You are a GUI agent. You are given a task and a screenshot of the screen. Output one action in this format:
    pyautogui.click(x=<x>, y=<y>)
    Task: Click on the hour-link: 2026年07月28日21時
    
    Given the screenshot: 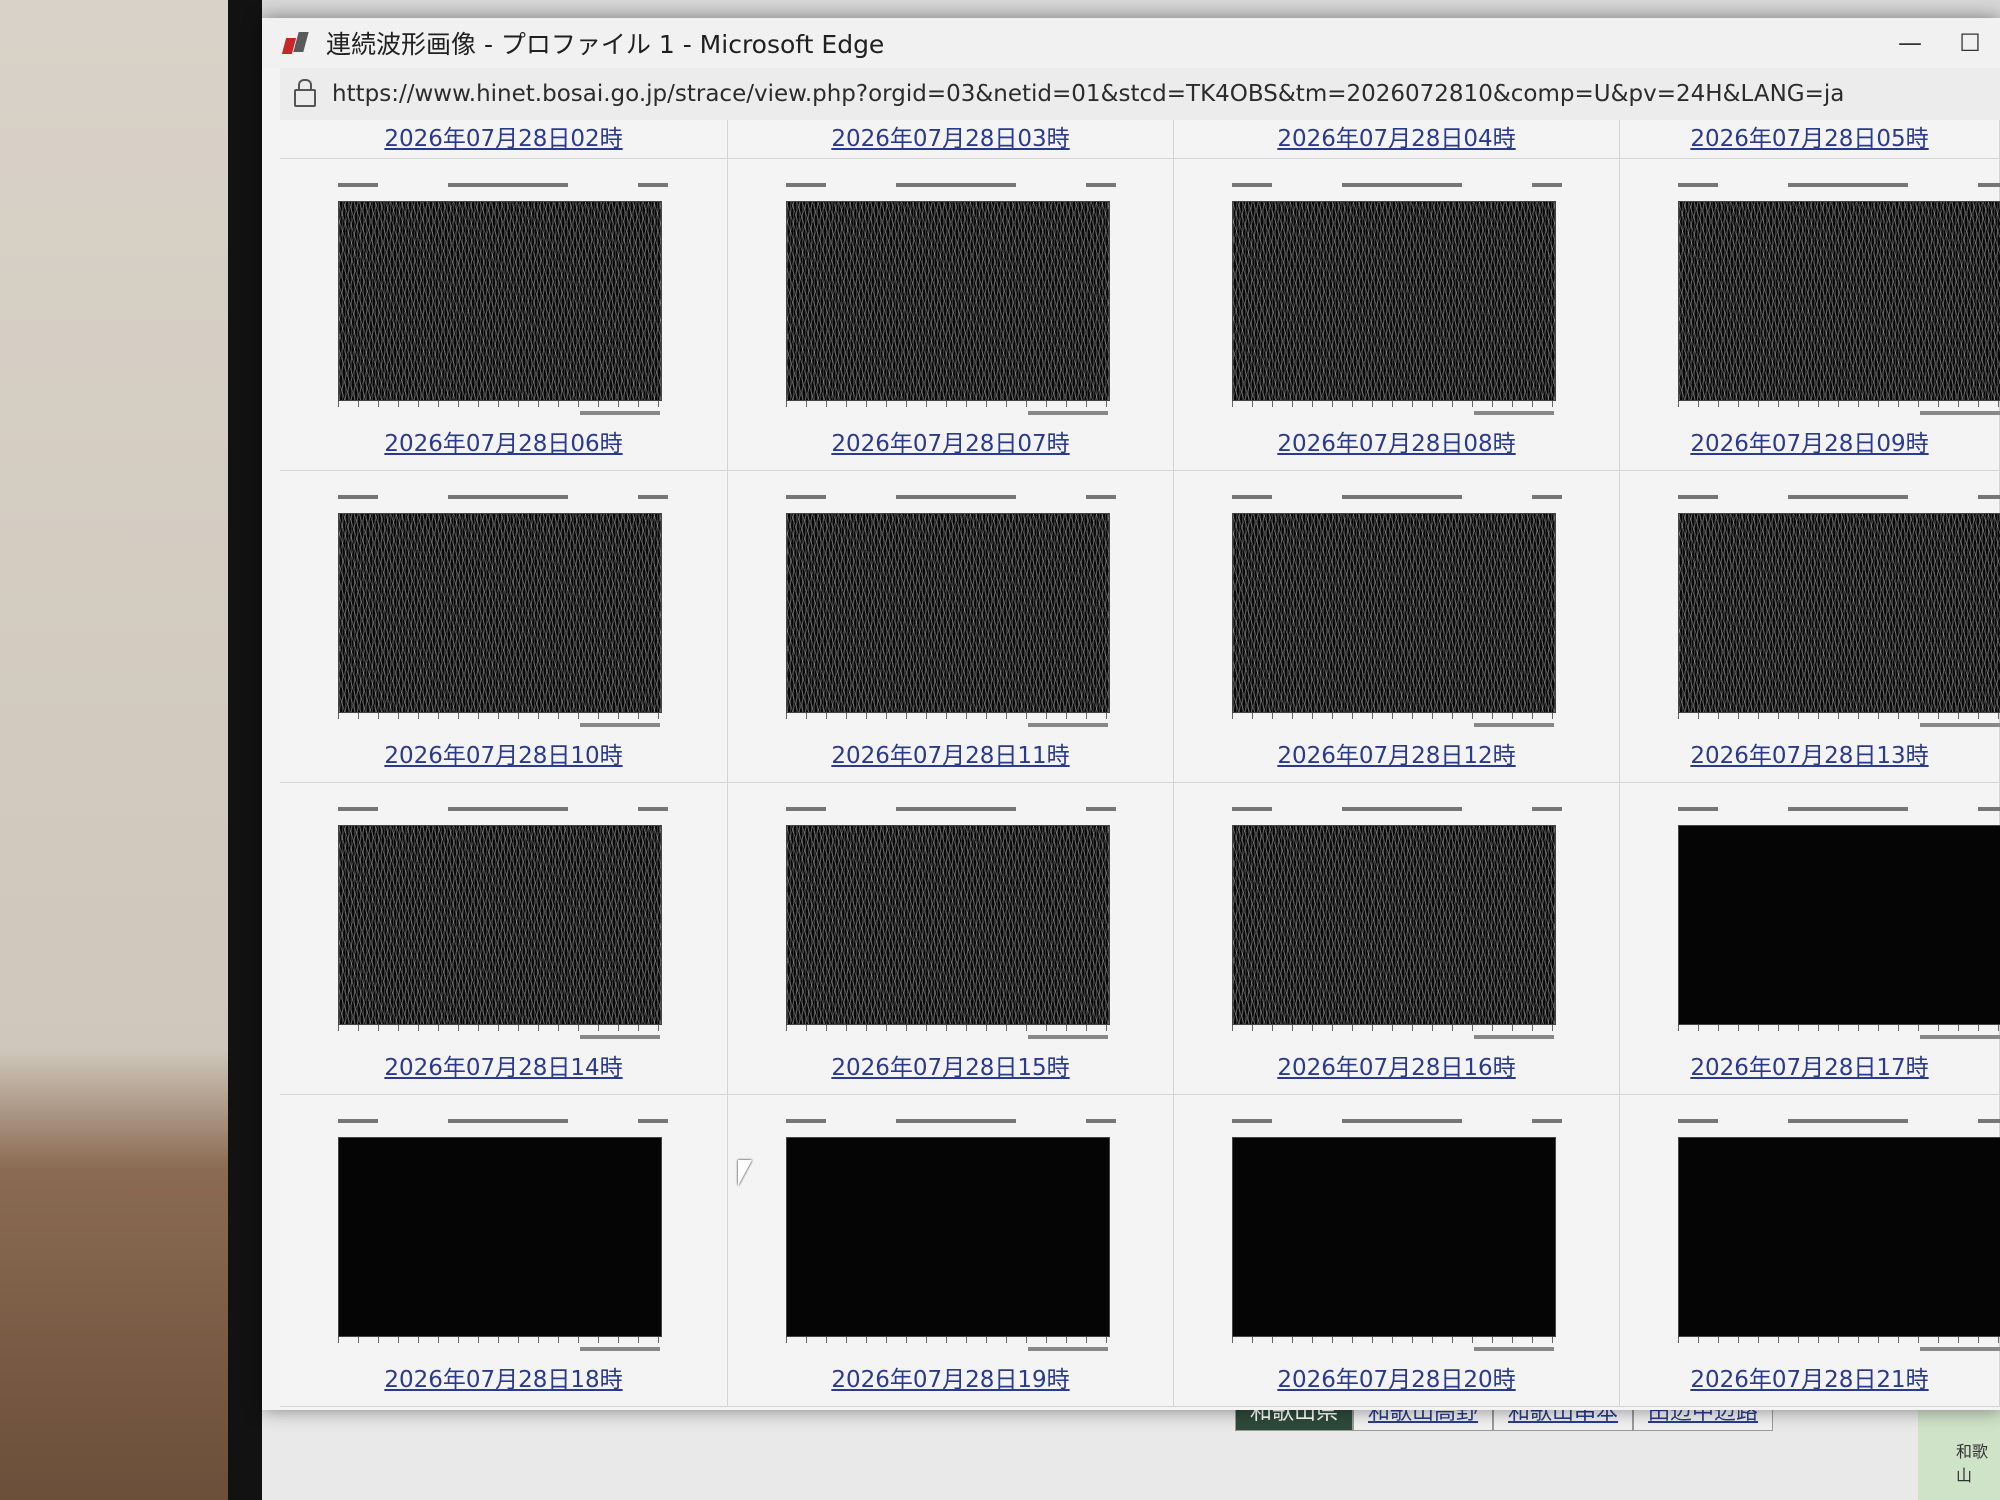 What is the action you would take?
    pyautogui.click(x=1809, y=1380)
    